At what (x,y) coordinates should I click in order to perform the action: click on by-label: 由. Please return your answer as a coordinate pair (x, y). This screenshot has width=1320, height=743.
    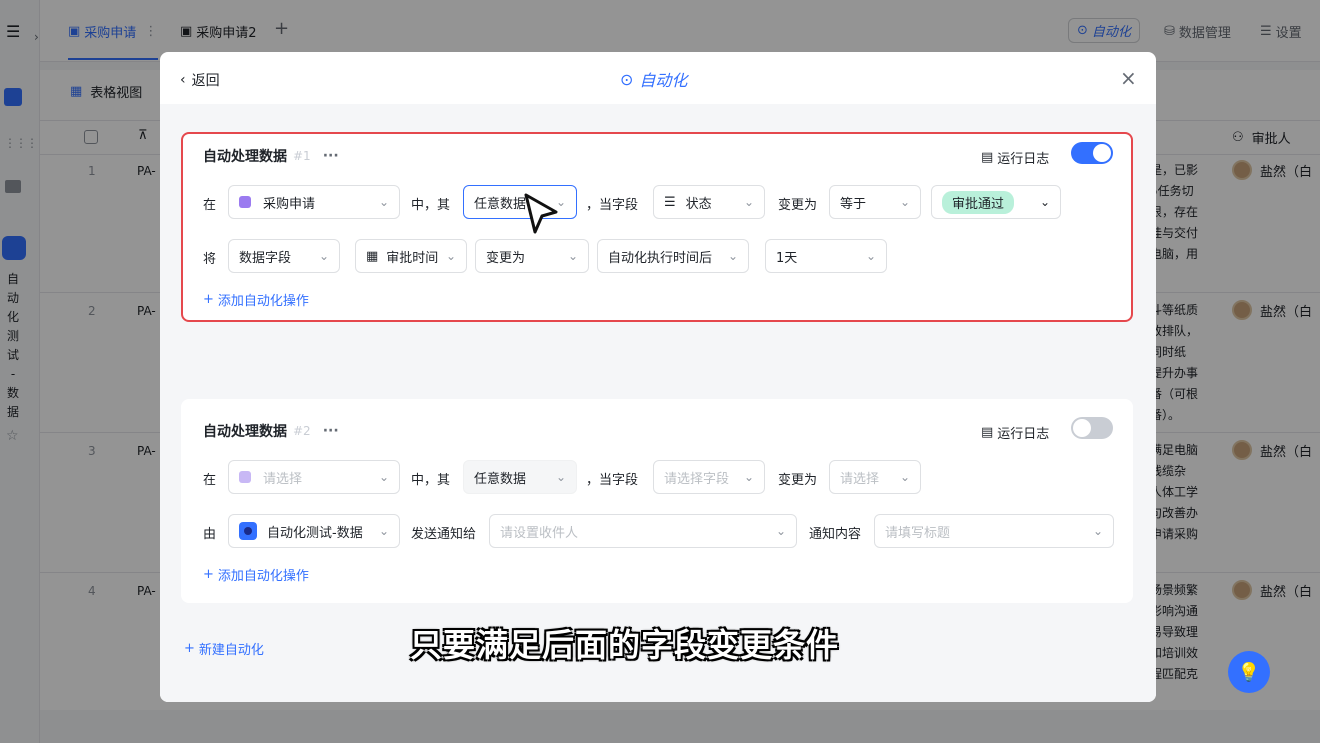
    Looking at the image, I should click on (210, 534).